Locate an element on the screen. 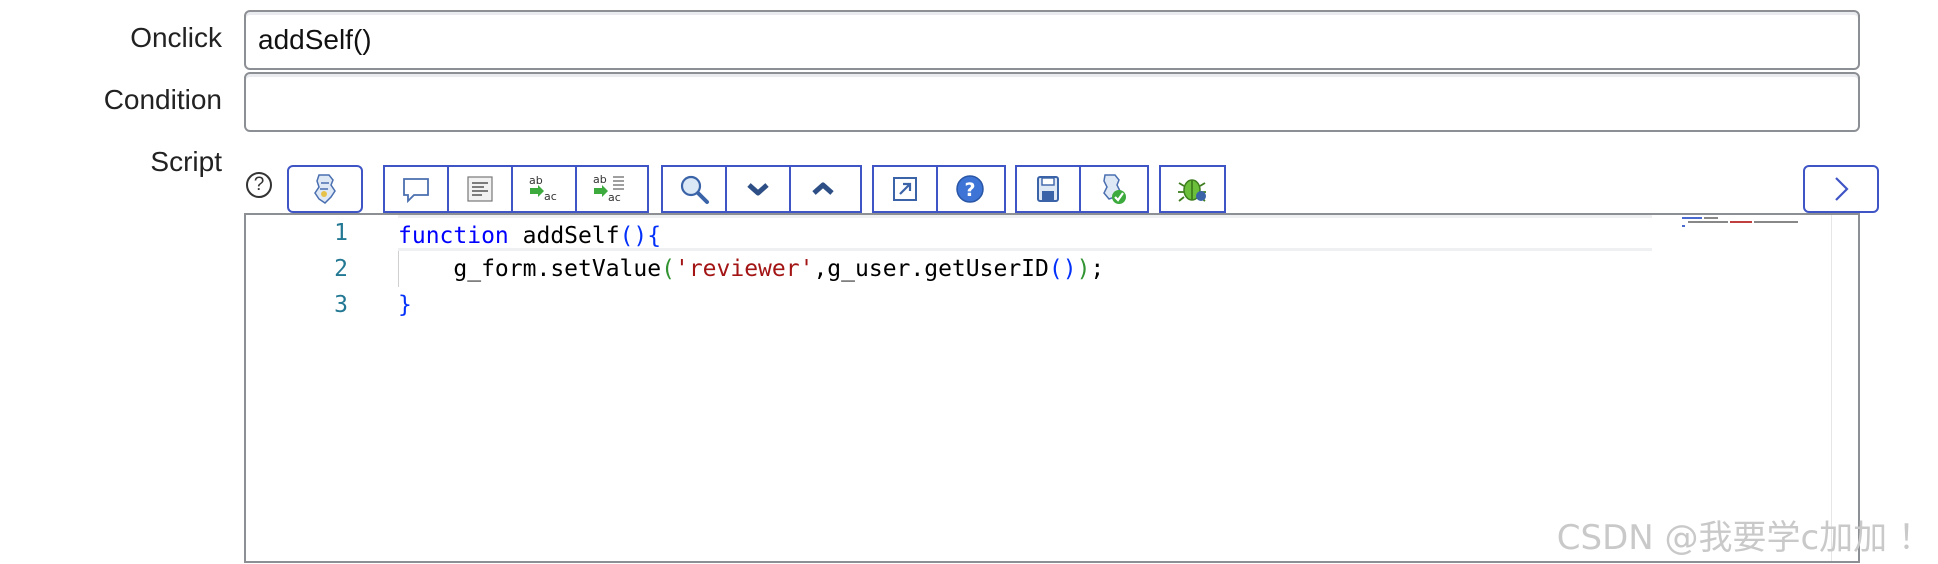 The height and width of the screenshot is (564, 1938). script-help-button: ? is located at coordinates (970, 189).